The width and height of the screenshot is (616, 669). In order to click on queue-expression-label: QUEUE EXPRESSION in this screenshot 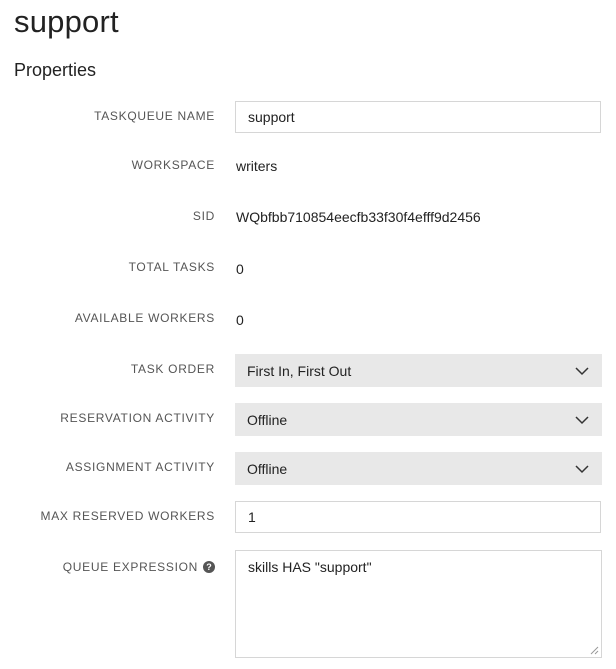, I will do `click(130, 567)`.